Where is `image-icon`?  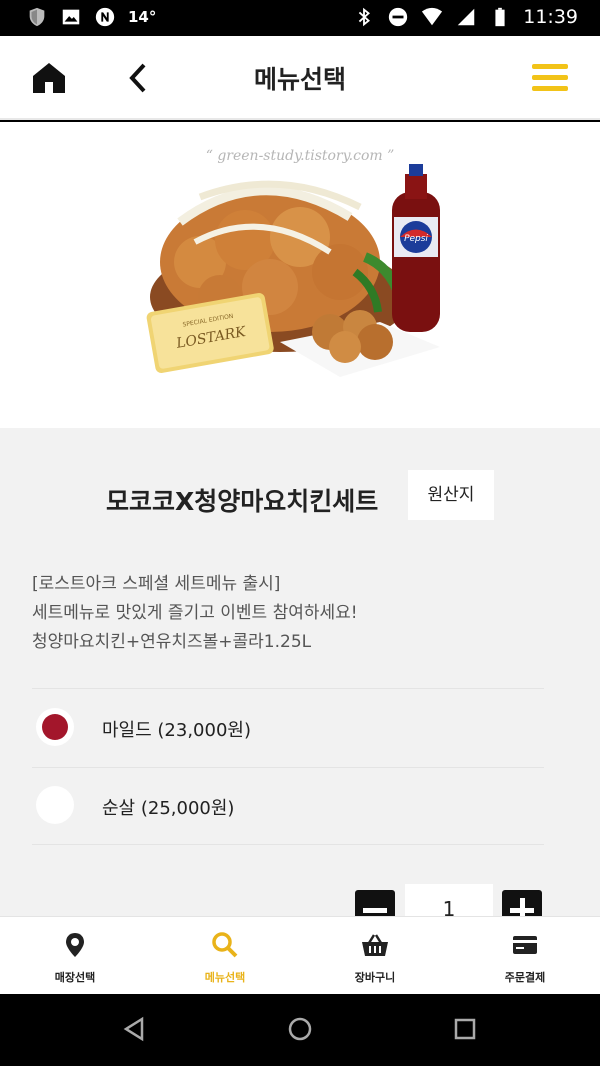
image-icon is located at coordinates (71, 17).